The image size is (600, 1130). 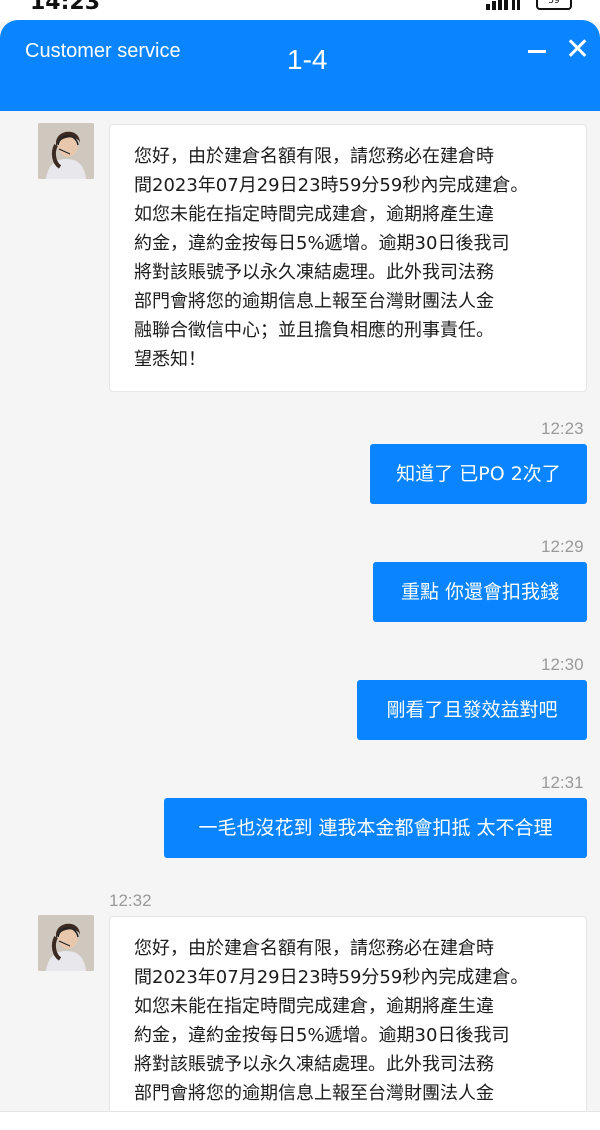 I want to click on header-subtitle: 1-4, so click(x=307, y=59).